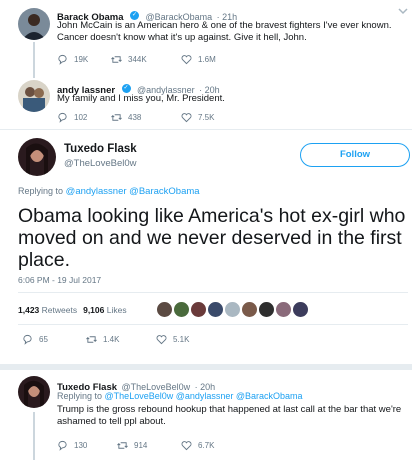  I want to click on reply-button: 102, so click(77, 117).